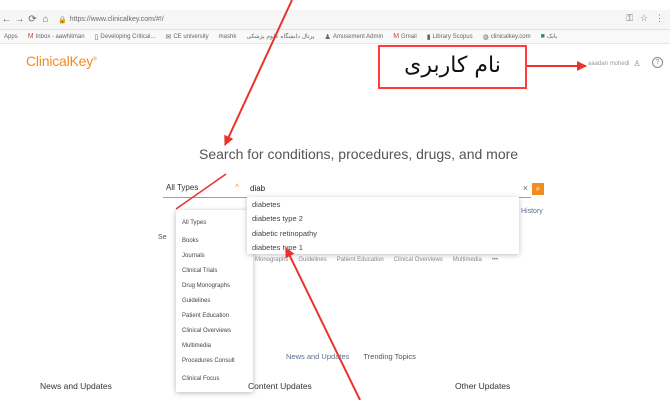 This screenshot has height=400, width=670. What do you see at coordinates (450, 37) in the screenshot?
I see `bookmark-item: ▮ Library Scopus` at bounding box center [450, 37].